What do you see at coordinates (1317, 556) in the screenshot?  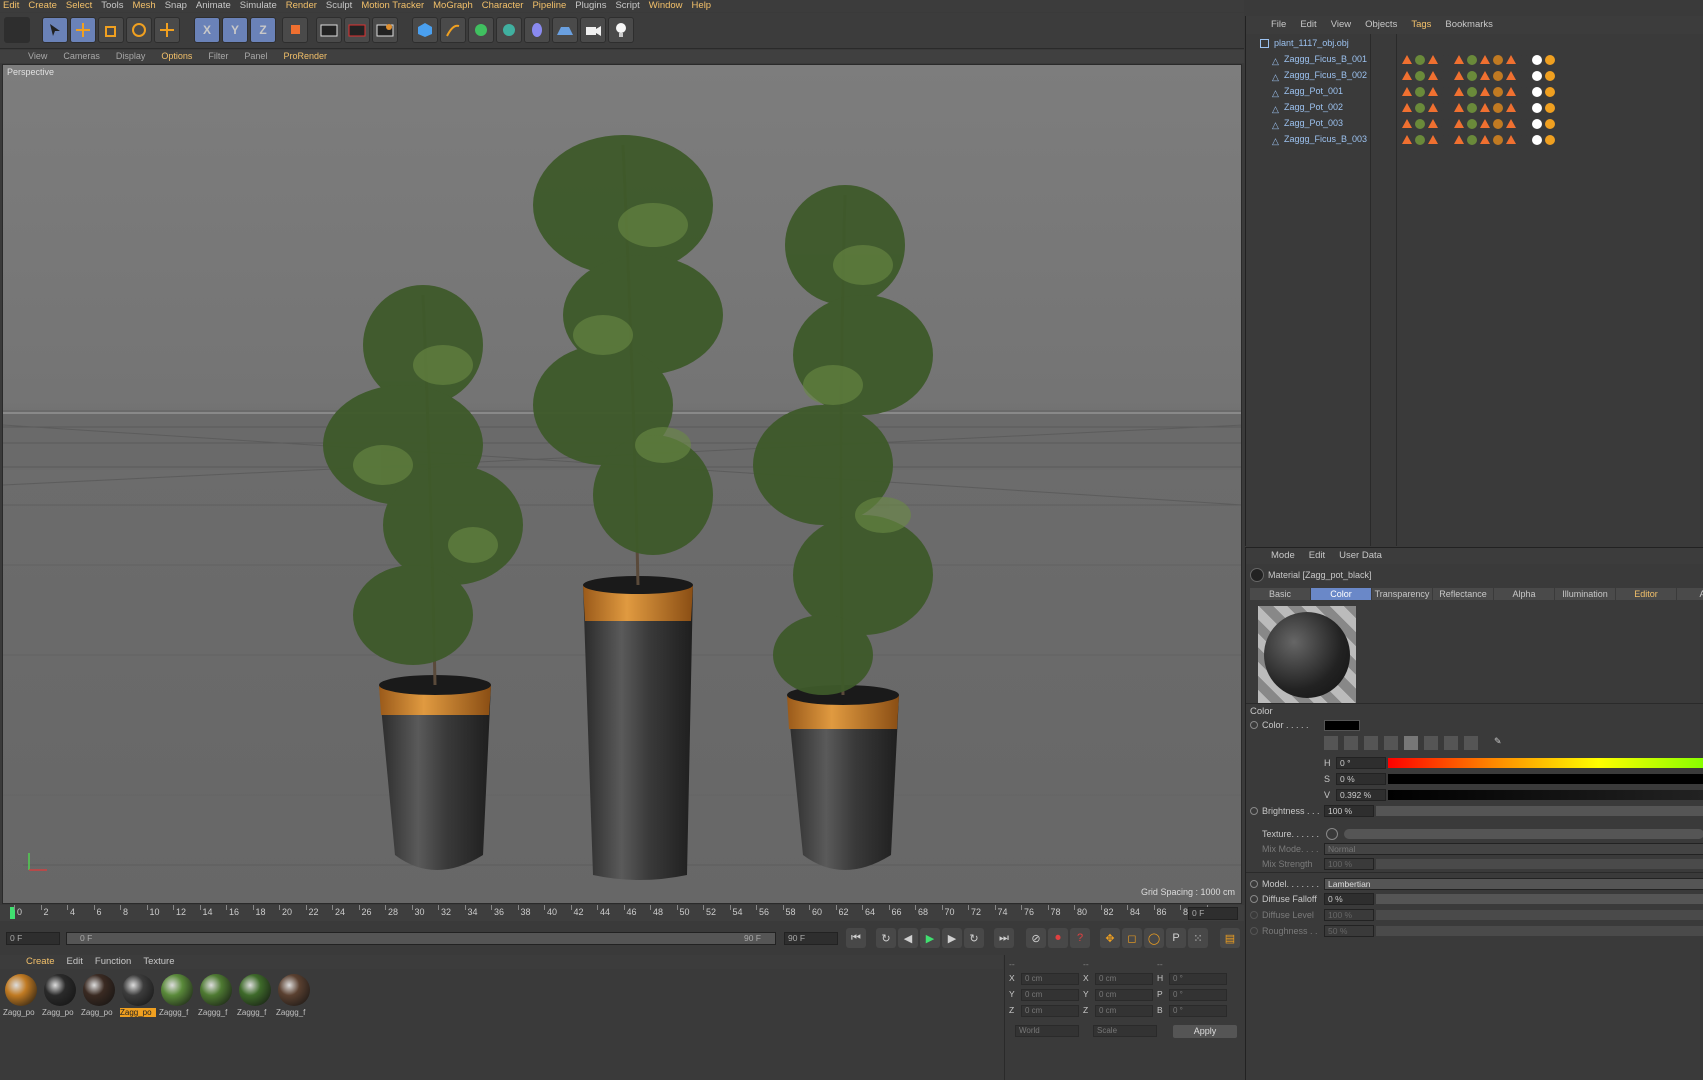 I see `attribute-menu-item: Edit` at bounding box center [1317, 556].